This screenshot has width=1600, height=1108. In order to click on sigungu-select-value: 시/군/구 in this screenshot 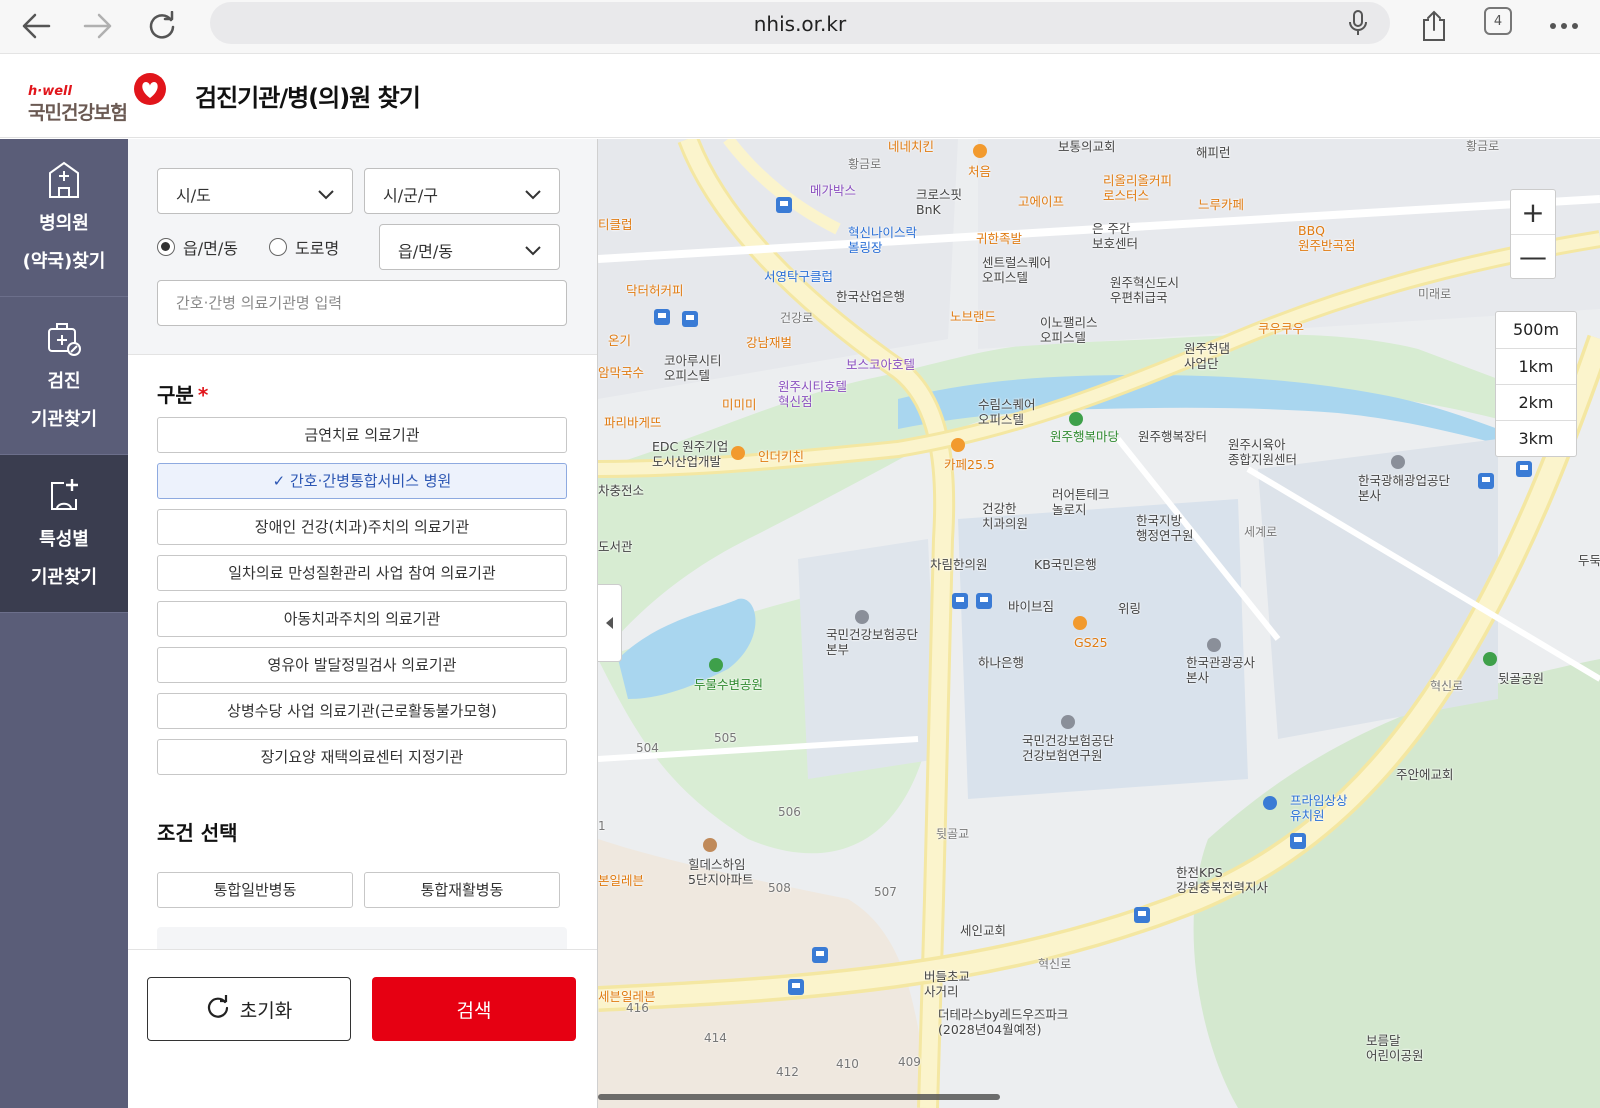, I will do `click(410, 195)`.